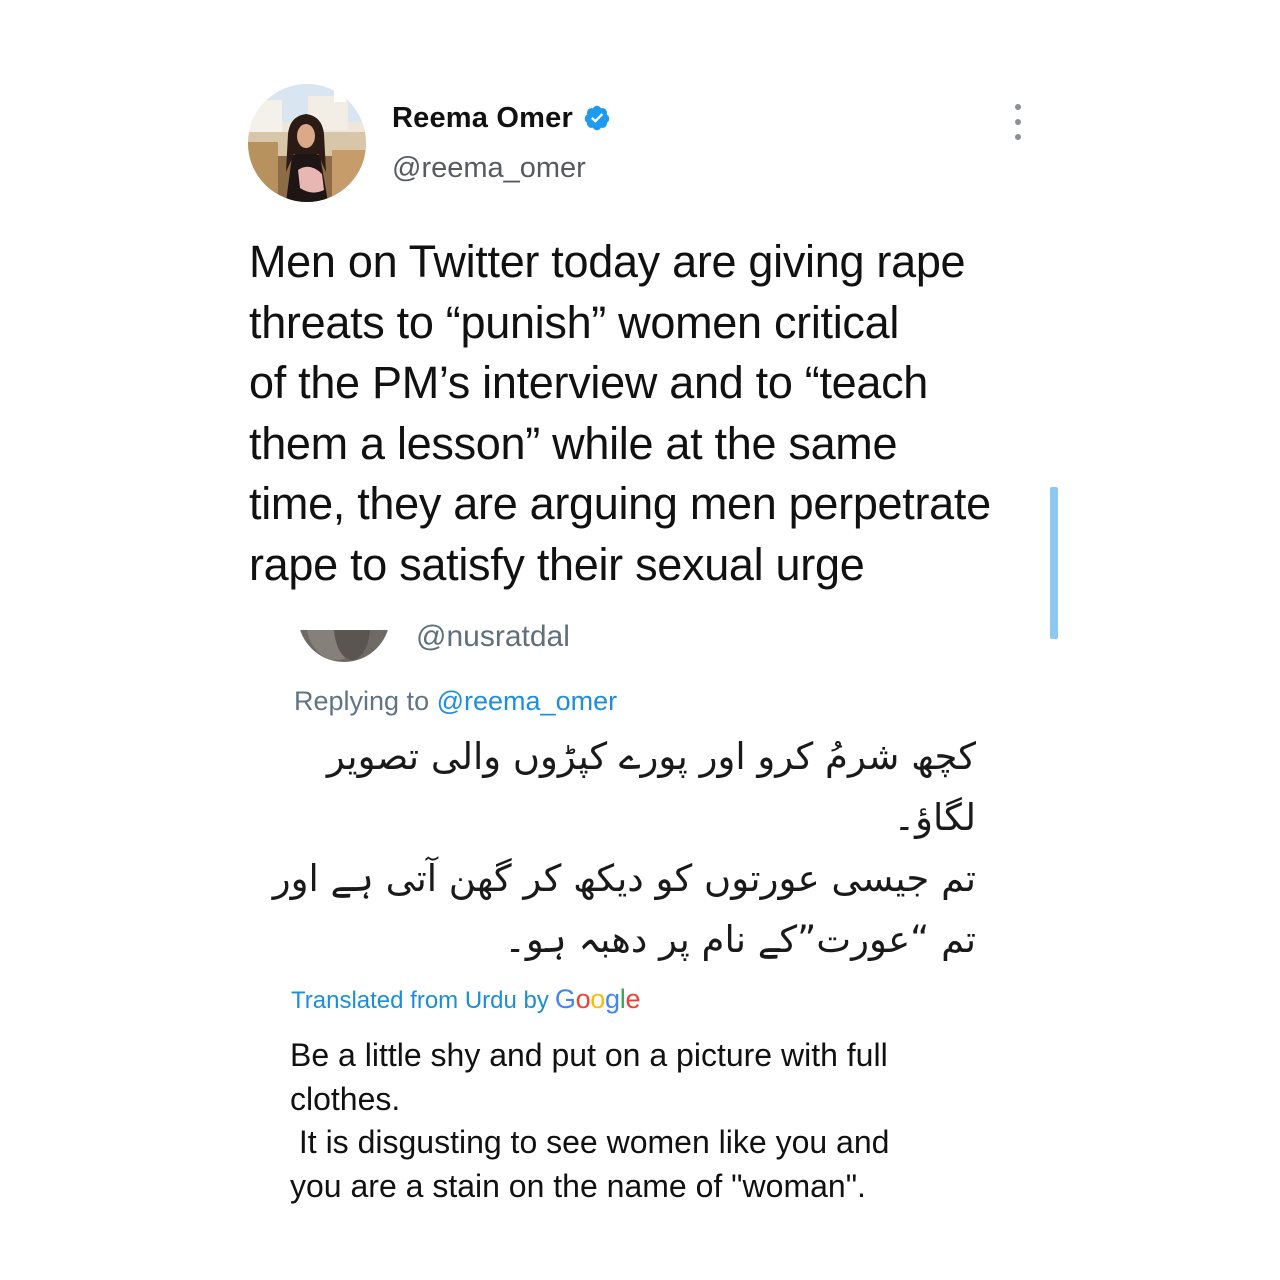 The image size is (1280, 1280). I want to click on profile-photo-image, so click(307, 143).